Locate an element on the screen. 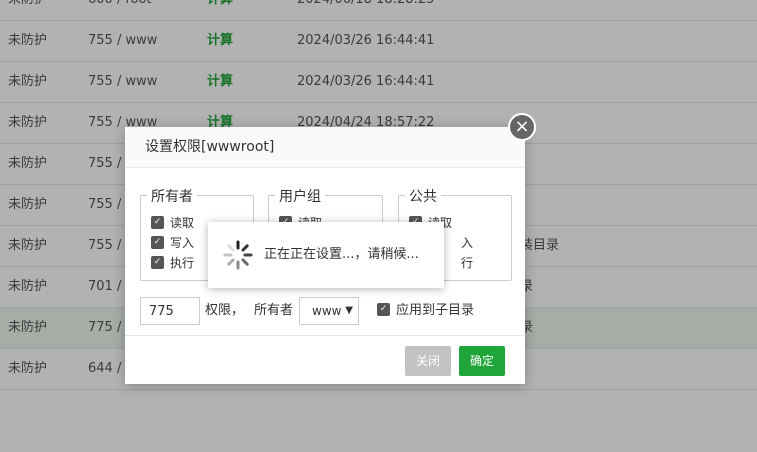  group-legend: 所有者 is located at coordinates (172, 196).